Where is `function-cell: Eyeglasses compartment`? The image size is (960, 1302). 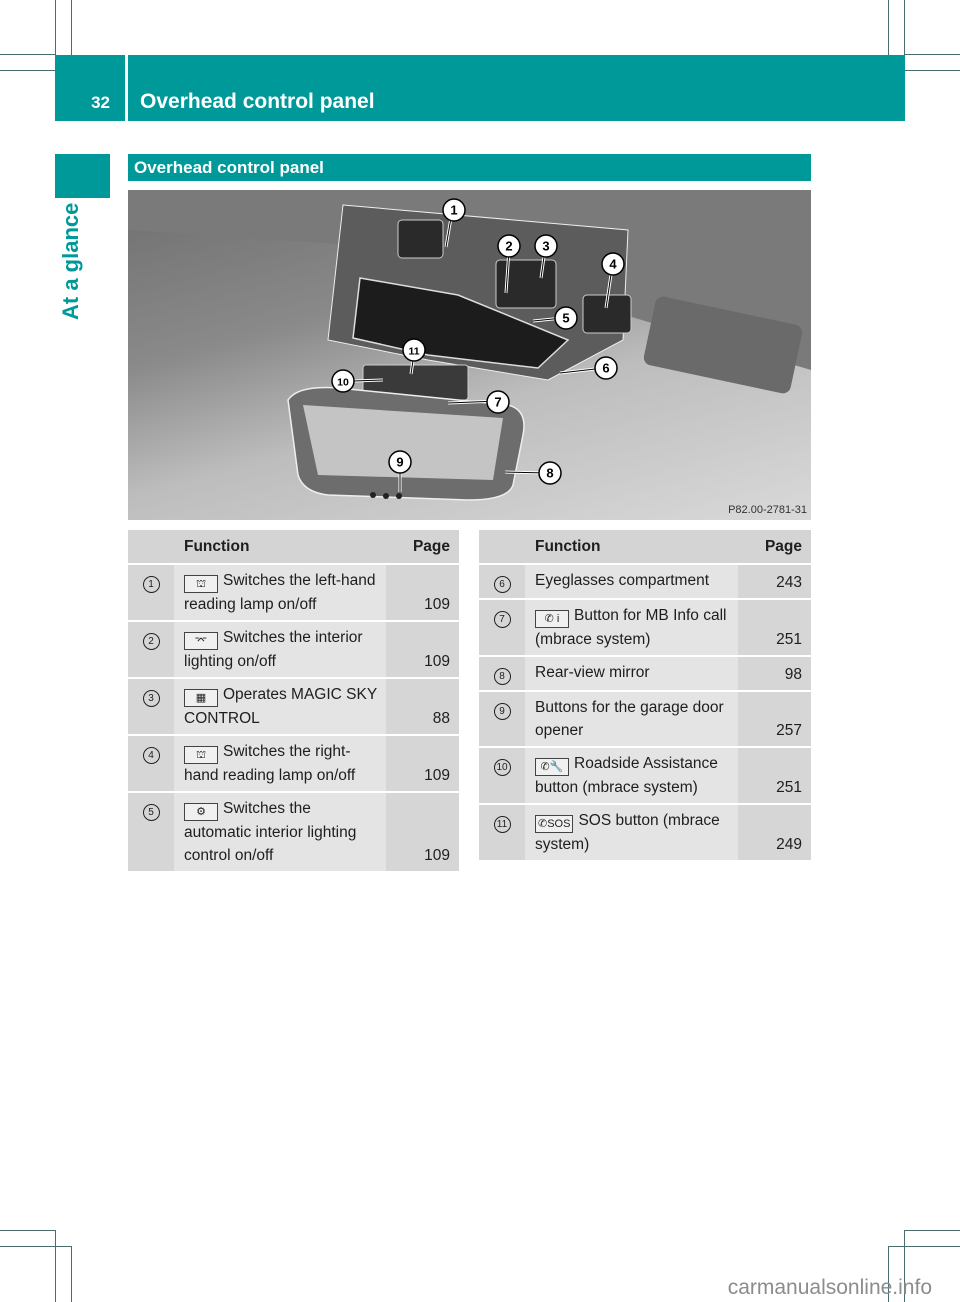
function-cell: Eyeglasses compartment is located at coordinates (631, 581).